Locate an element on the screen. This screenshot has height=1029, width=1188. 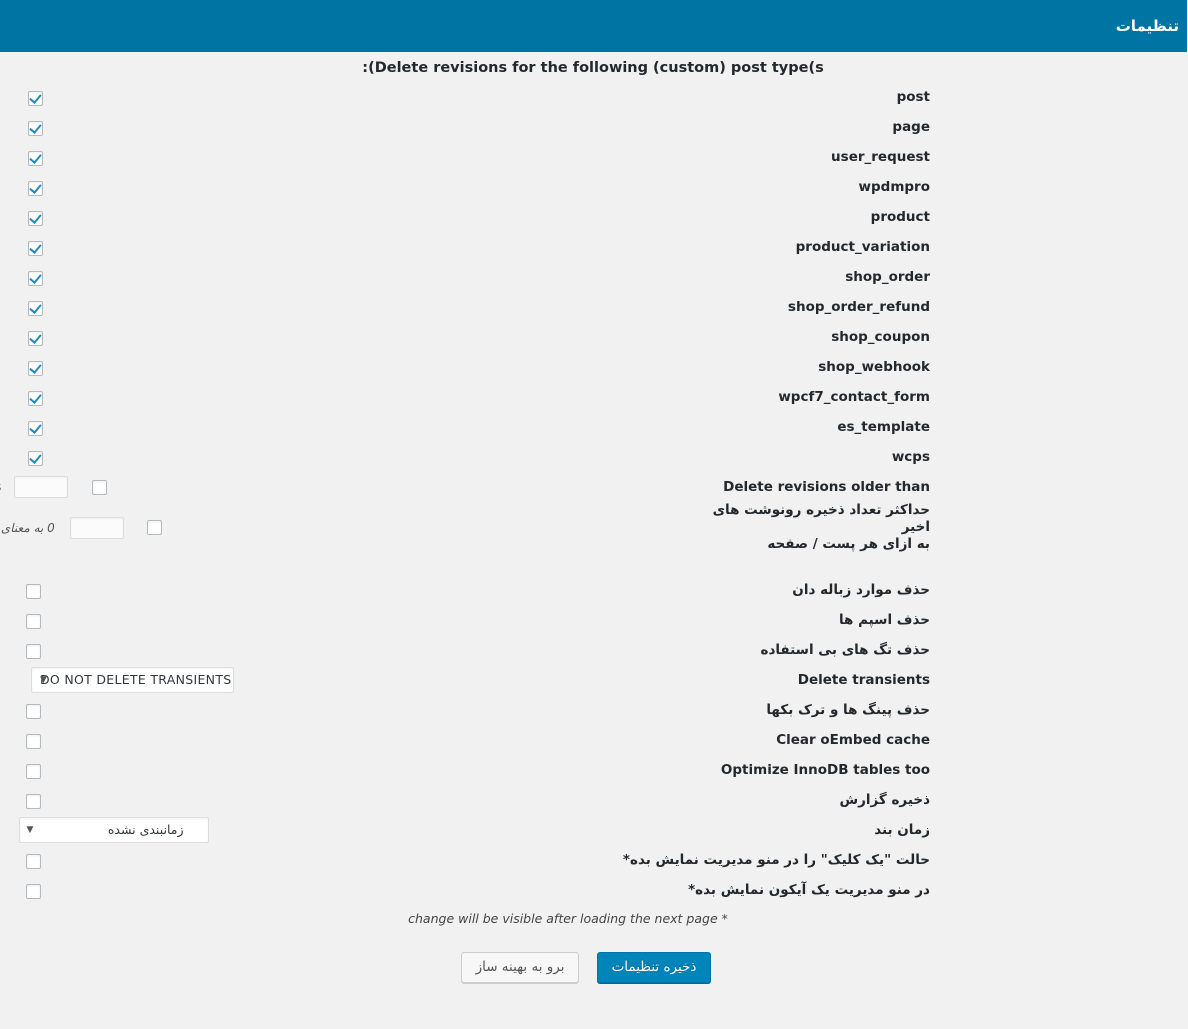
post-type-label: shop_coupon is located at coordinates (881, 336).